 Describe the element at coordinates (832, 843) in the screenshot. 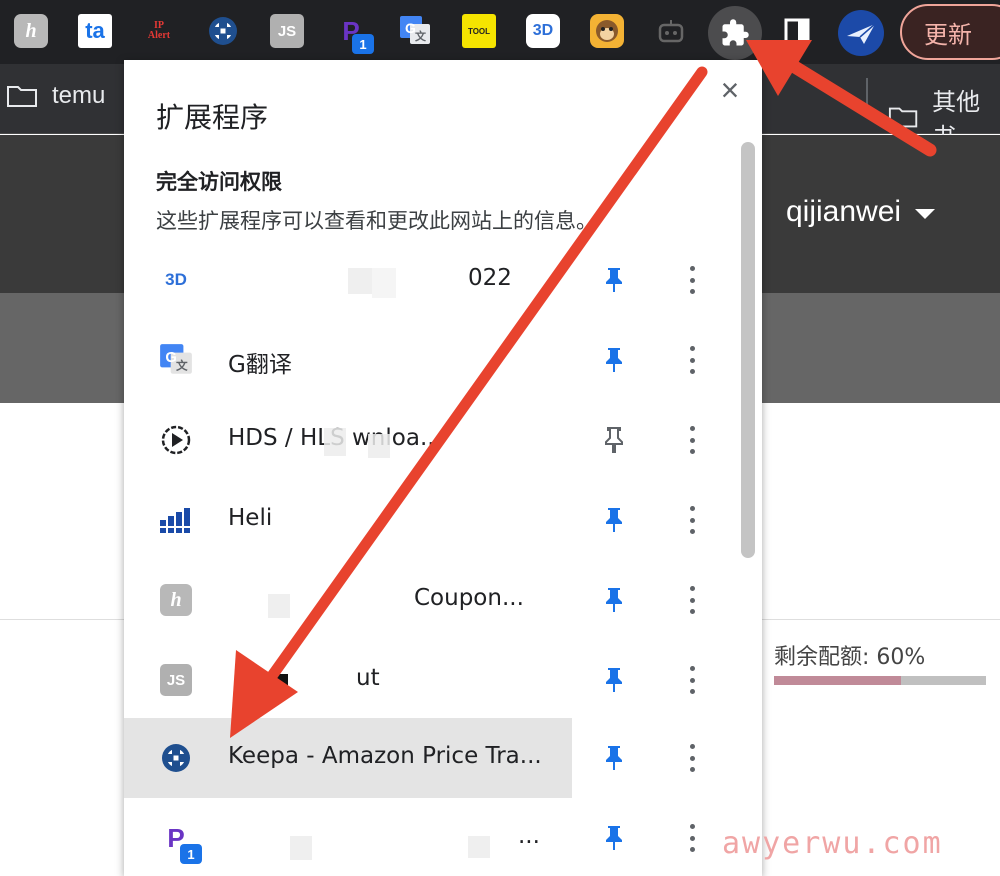

I see `watermark: awyerwu.com` at that location.